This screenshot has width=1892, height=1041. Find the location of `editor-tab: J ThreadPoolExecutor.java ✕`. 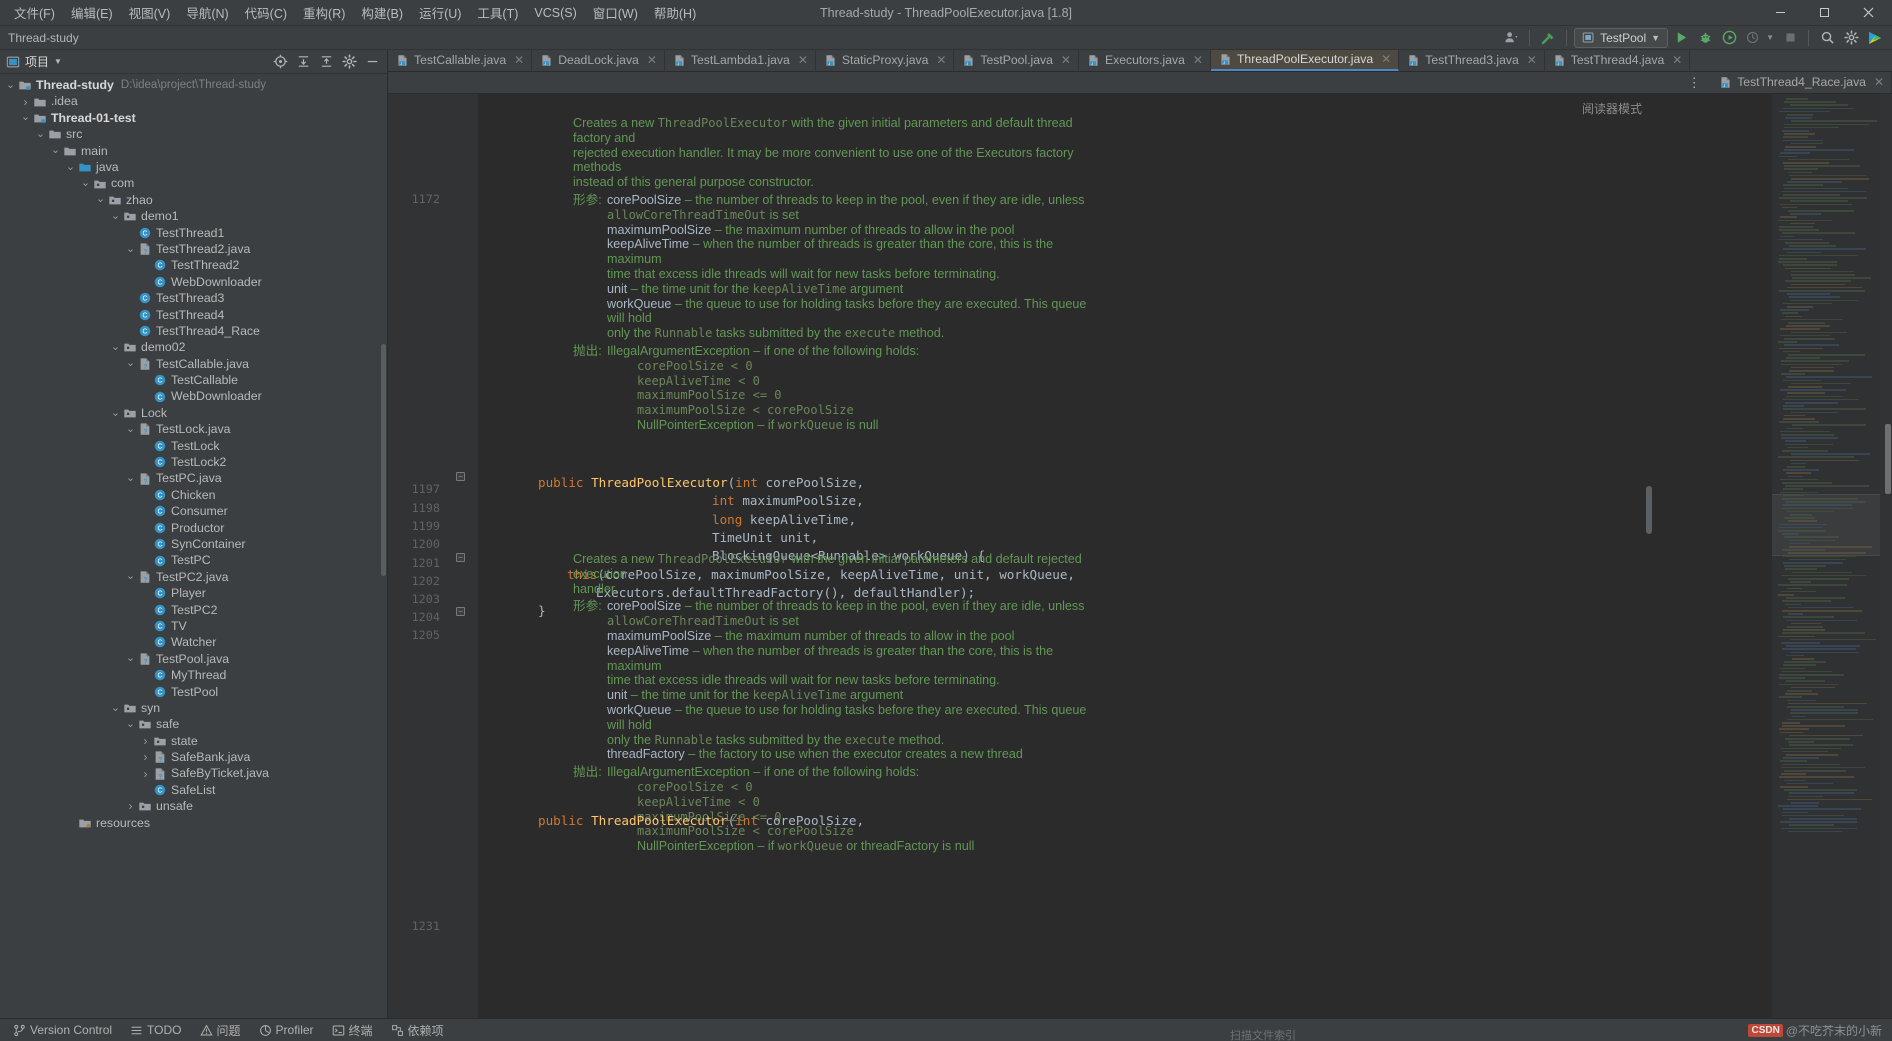

editor-tab: J ThreadPoolExecutor.java ✕ is located at coordinates (1305, 60).